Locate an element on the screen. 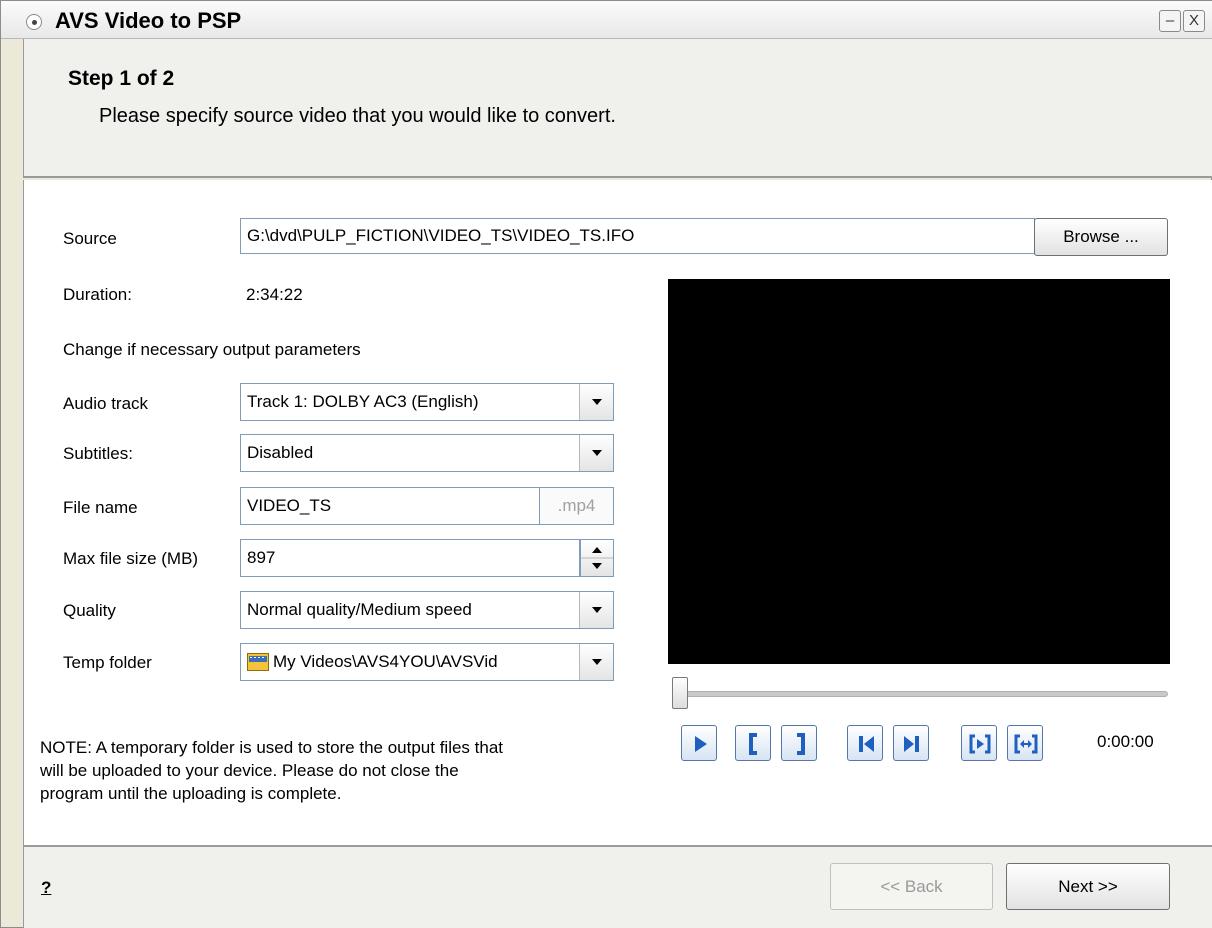  time-display: 0:00:00 is located at coordinates (1125, 741).